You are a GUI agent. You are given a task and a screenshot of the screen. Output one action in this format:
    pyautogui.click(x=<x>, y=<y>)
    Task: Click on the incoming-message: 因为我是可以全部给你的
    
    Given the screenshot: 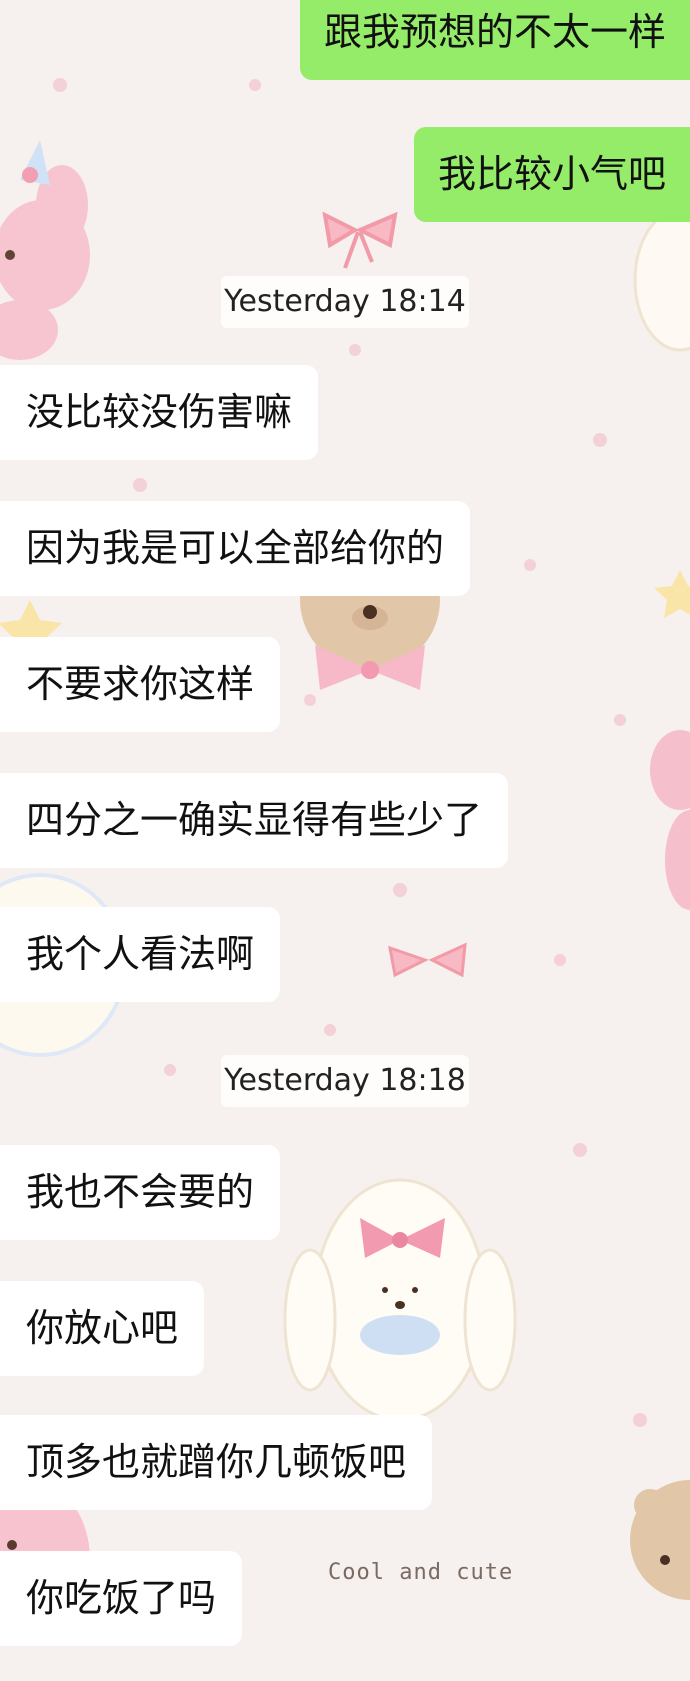 What is the action you would take?
    pyautogui.click(x=235, y=548)
    